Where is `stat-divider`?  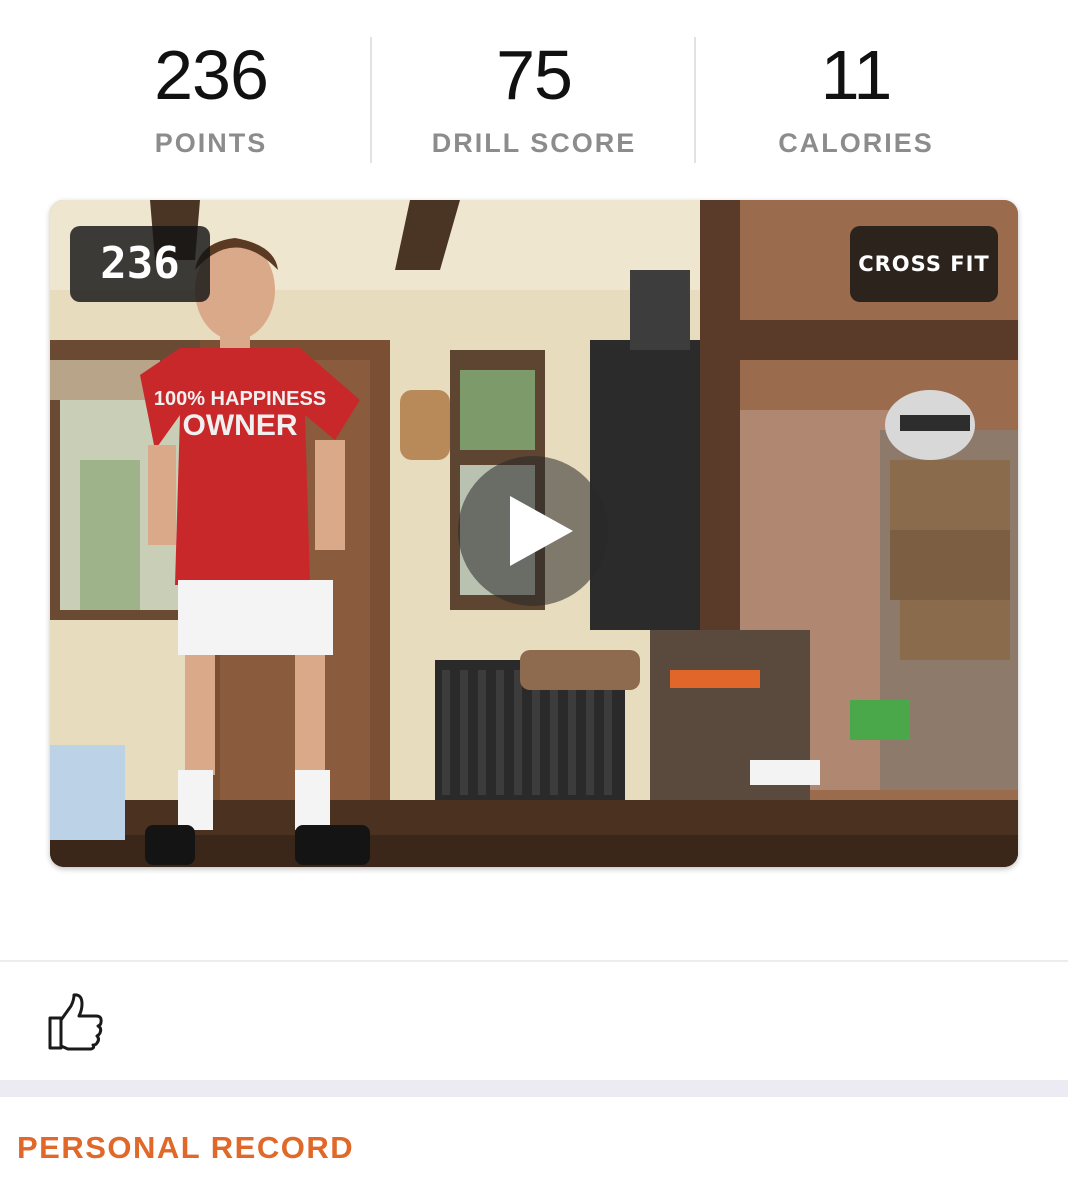 stat-divider is located at coordinates (371, 100).